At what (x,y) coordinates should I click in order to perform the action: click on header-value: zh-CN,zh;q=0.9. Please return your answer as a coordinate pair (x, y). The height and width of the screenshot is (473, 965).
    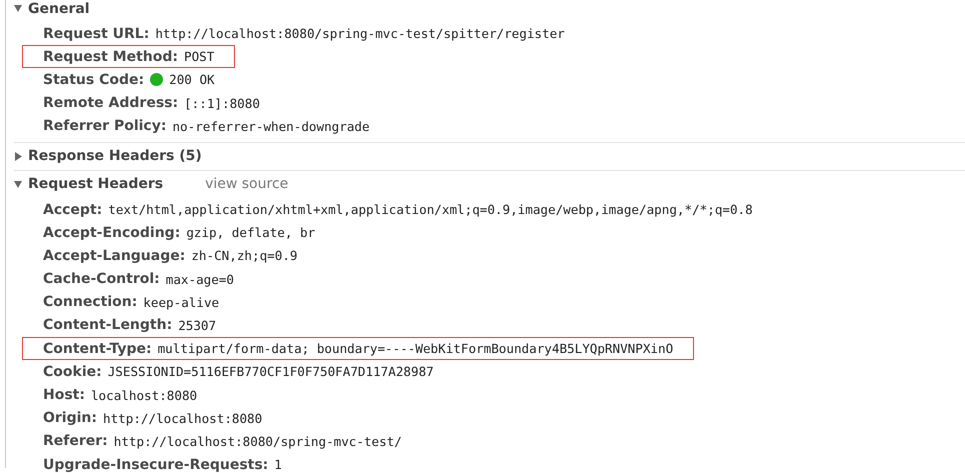
    Looking at the image, I should click on (244, 256).